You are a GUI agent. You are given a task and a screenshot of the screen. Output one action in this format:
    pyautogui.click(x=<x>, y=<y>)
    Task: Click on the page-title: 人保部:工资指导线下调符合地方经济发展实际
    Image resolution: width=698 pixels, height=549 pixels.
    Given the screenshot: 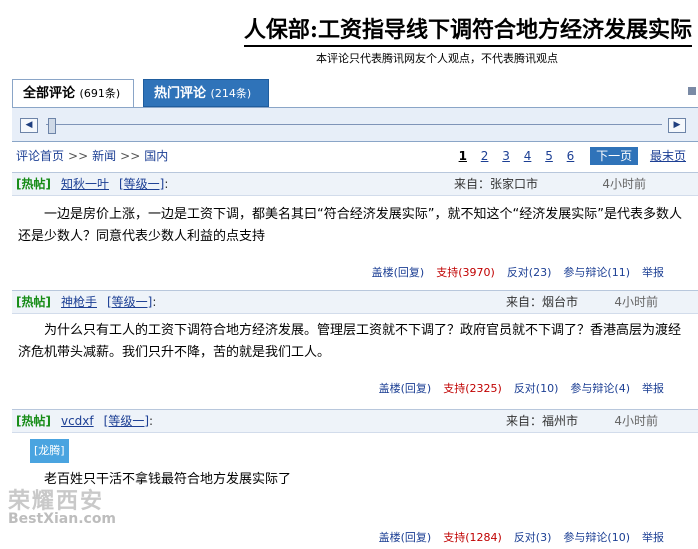 What is the action you would take?
    pyautogui.click(x=467, y=29)
    